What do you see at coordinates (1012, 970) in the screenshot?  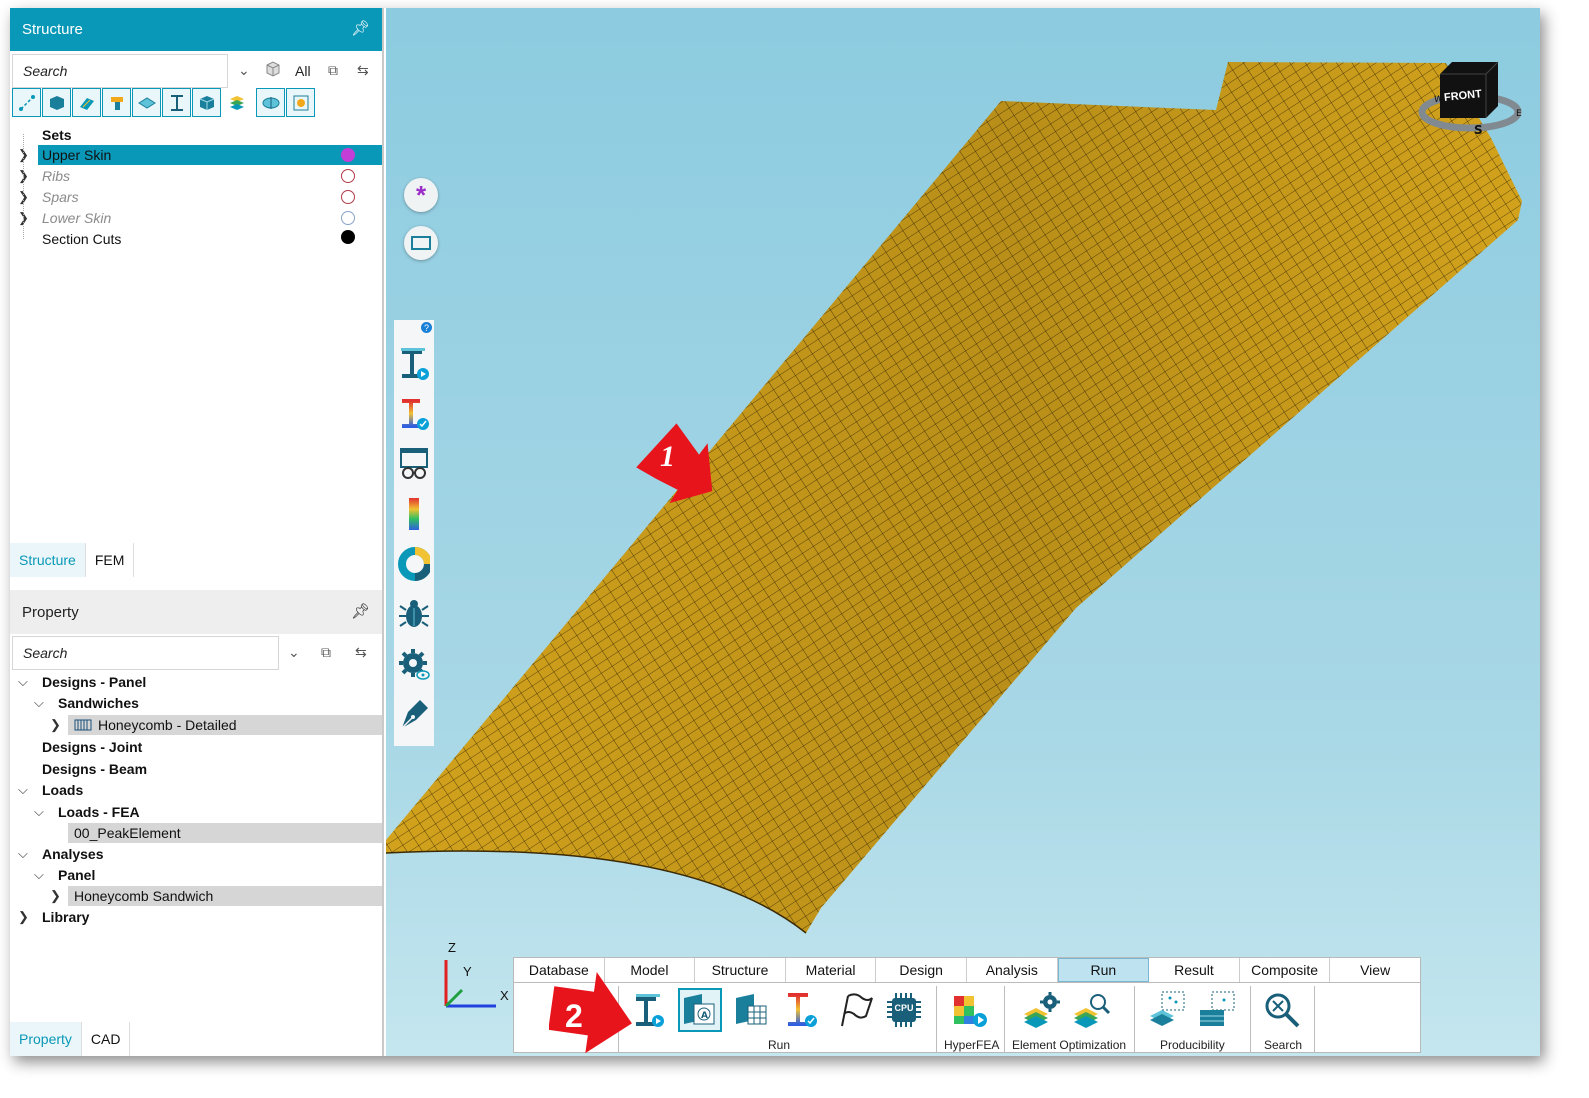 I see `ribbon-tab-analysis: Analysis` at bounding box center [1012, 970].